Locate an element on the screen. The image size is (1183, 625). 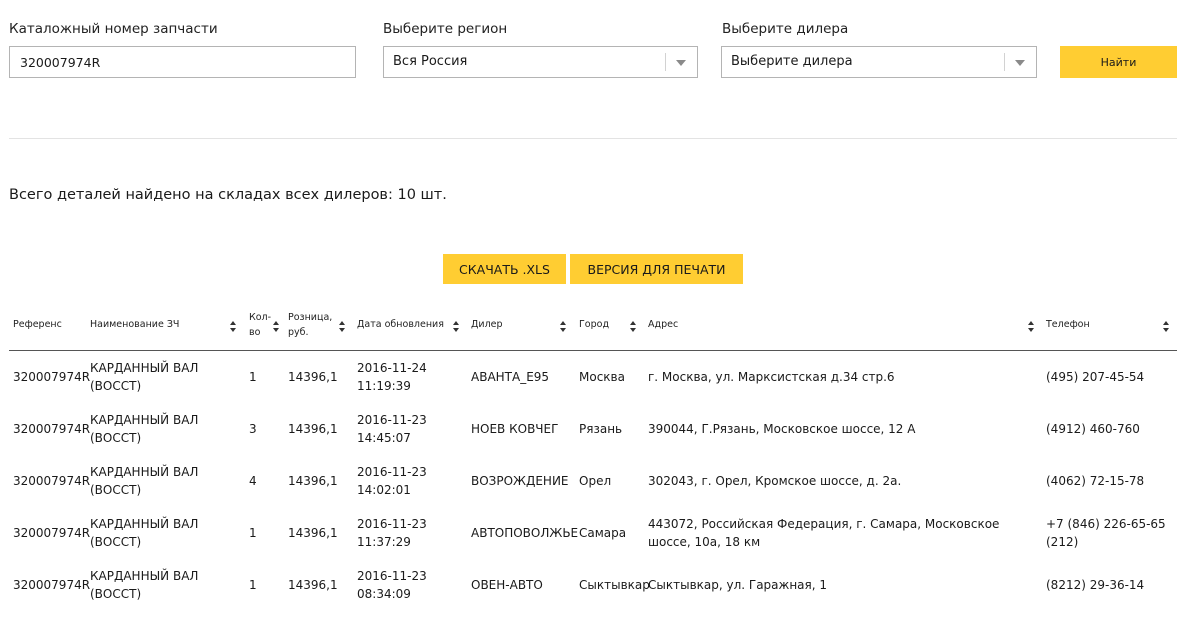
cell-update-date: 2016-11-24 11:19:39 is located at coordinates (392, 377).